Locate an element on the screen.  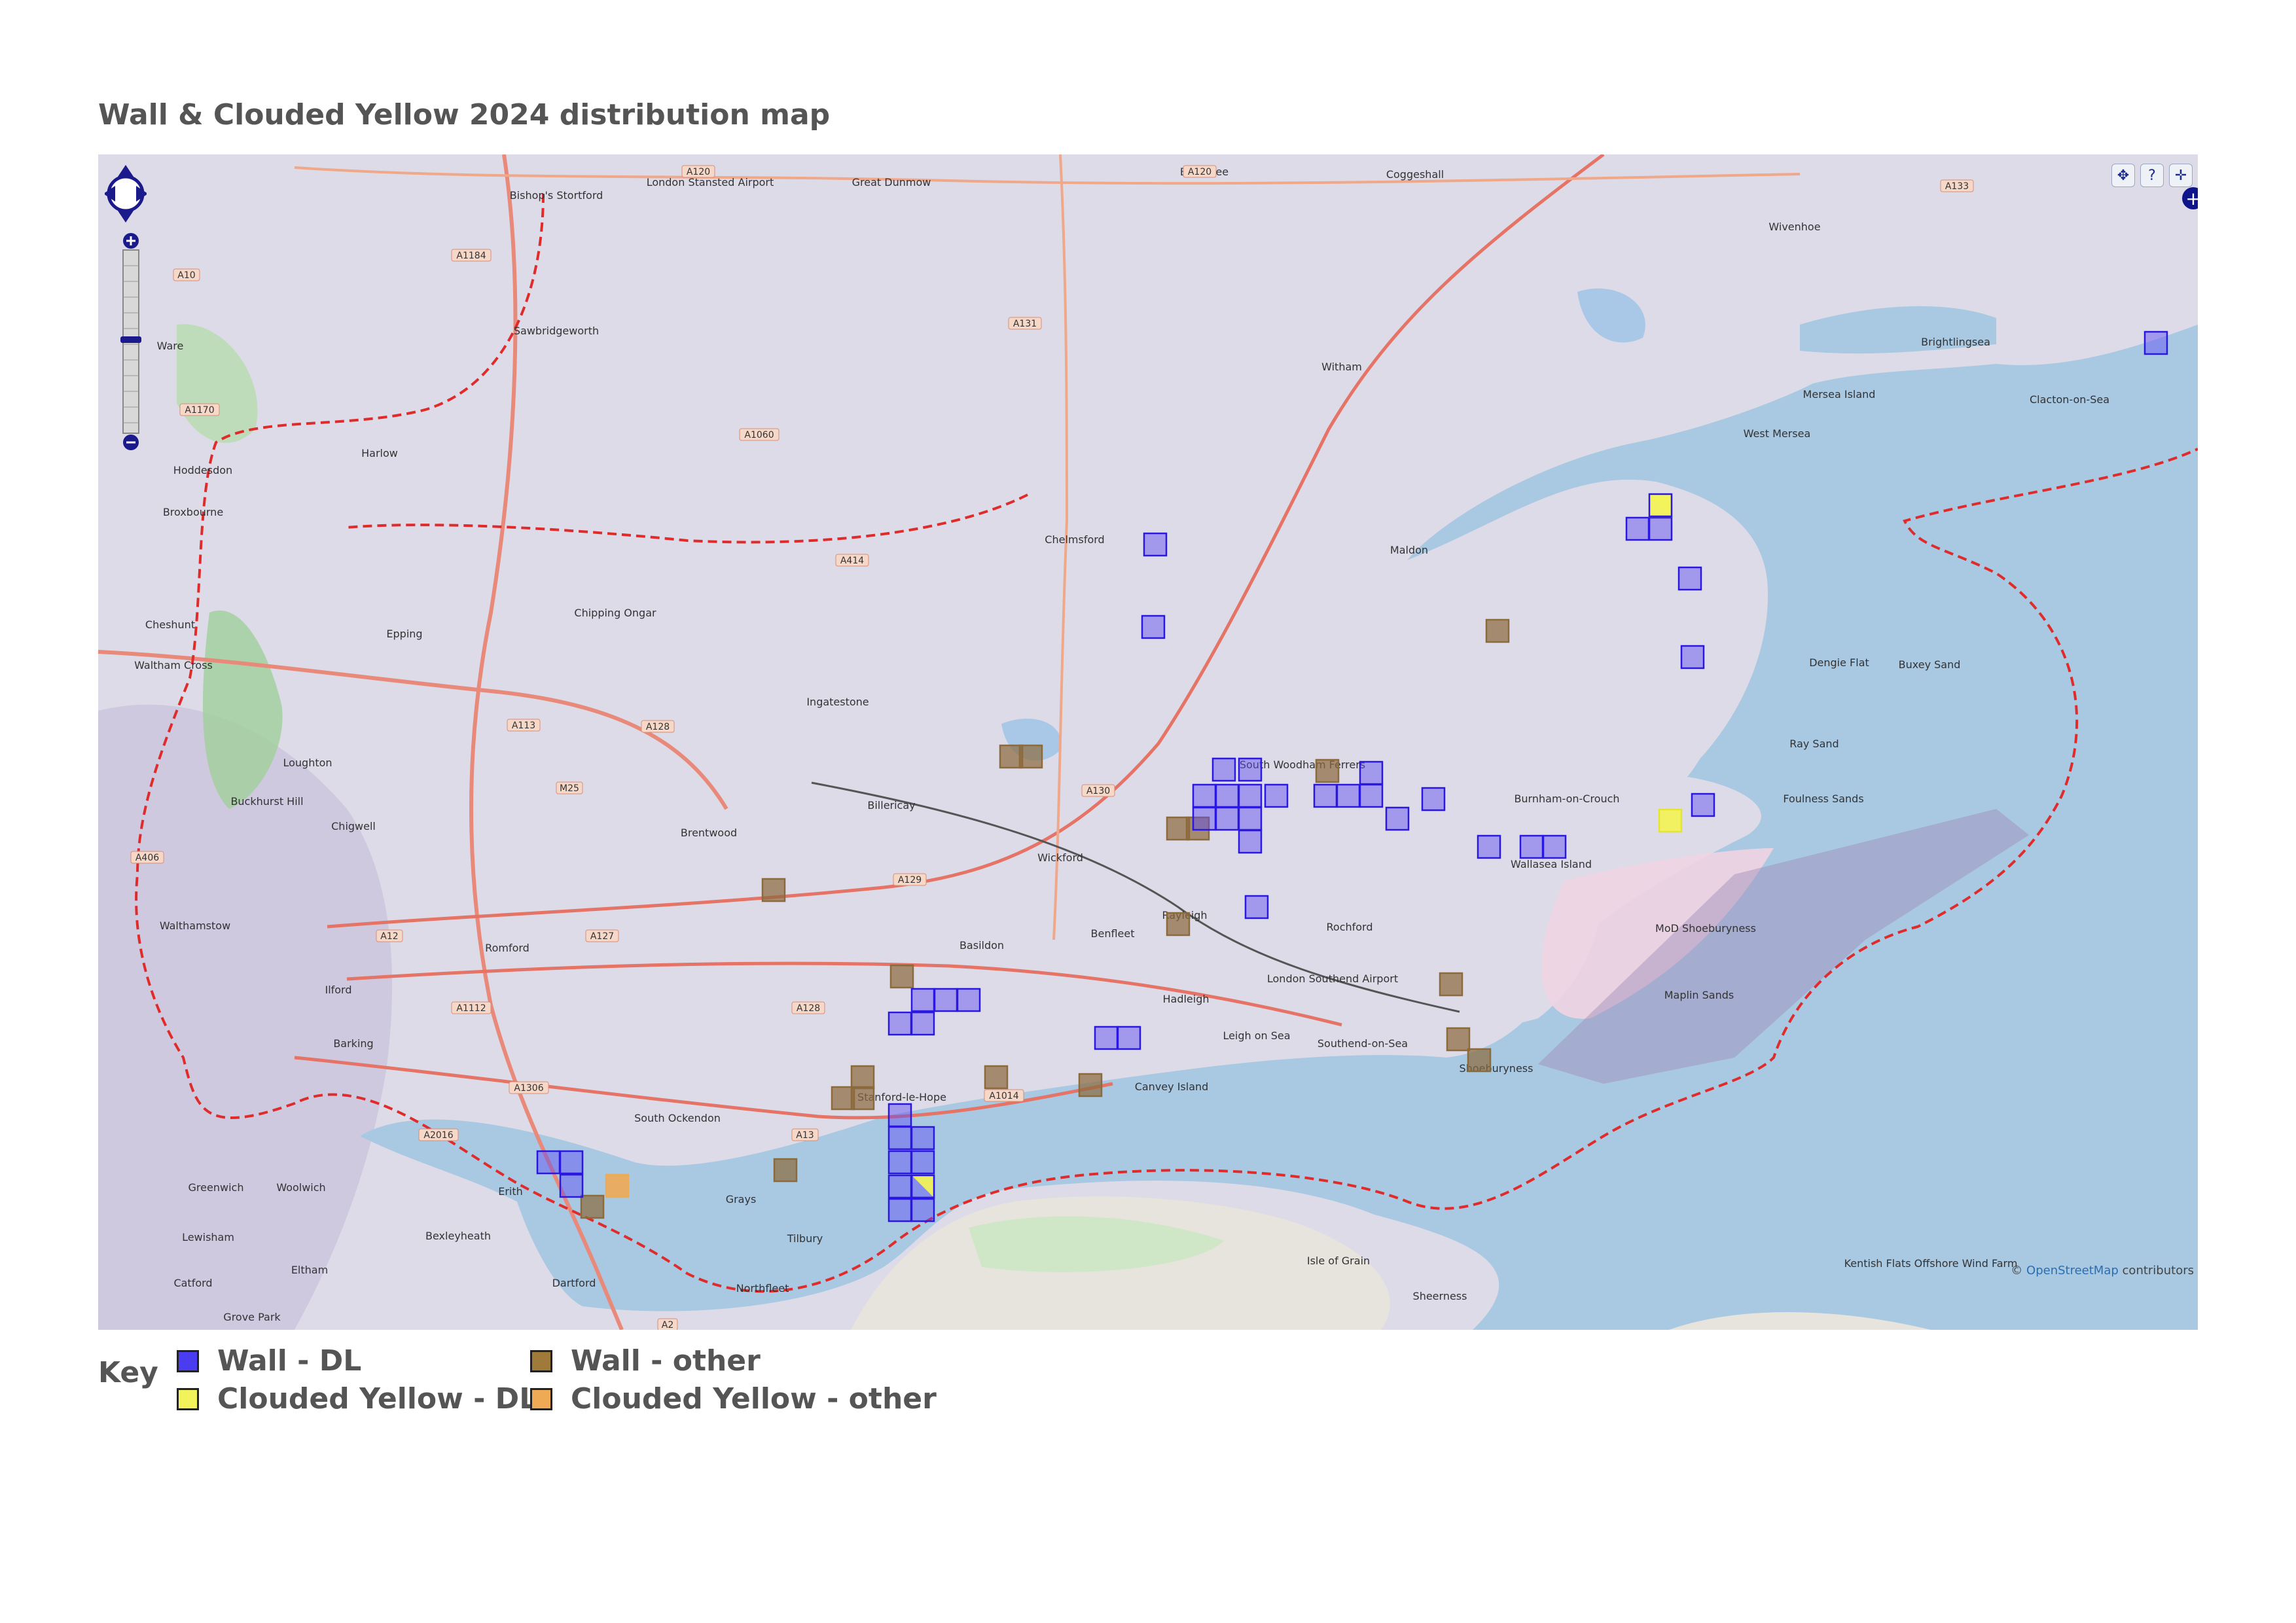
svg-text: A120 is located at coordinates (1199, 172).